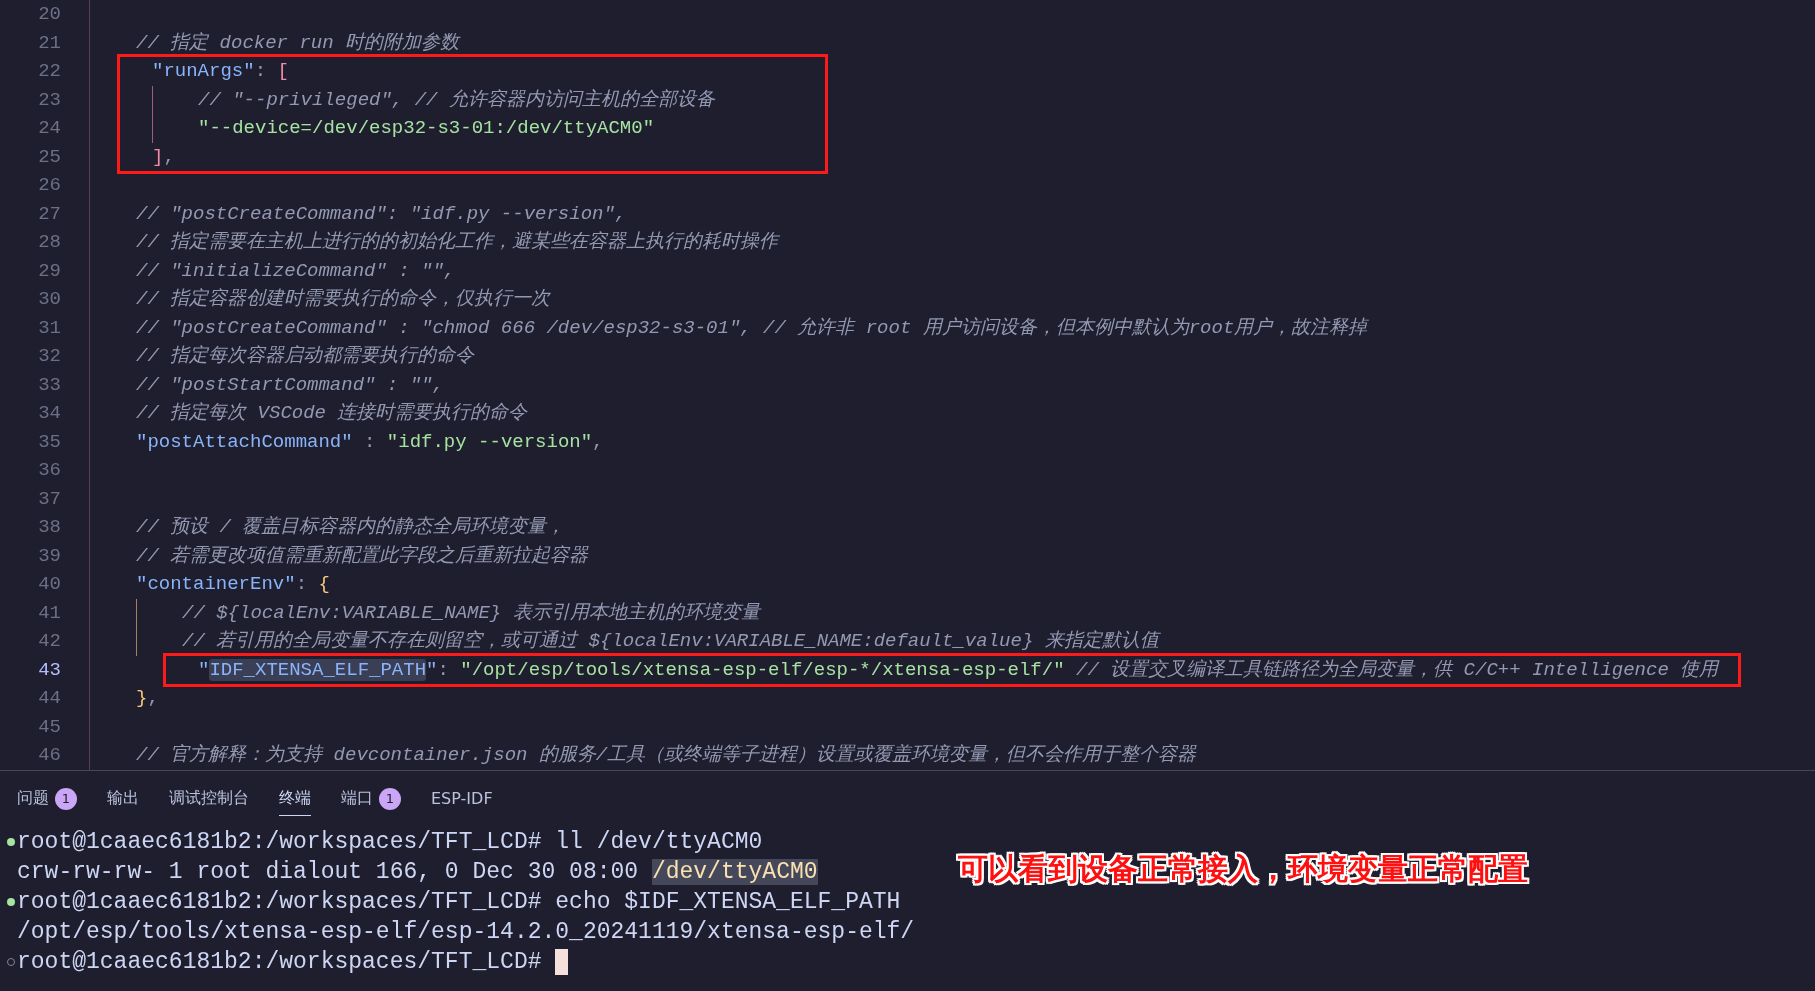 The width and height of the screenshot is (1815, 991). Describe the element at coordinates (47, 799) in the screenshot. I see `panel-tab: 问题 1` at that location.